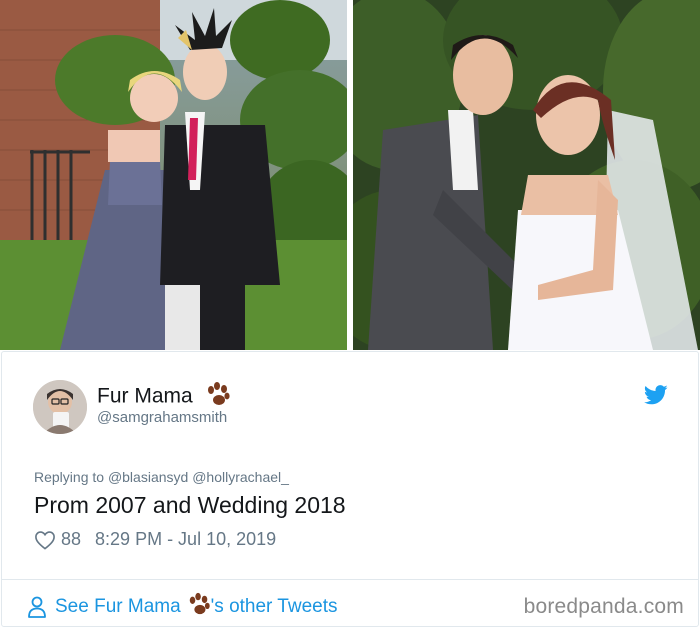 This screenshot has height=628, width=700. I want to click on avatar-image, so click(60, 407).